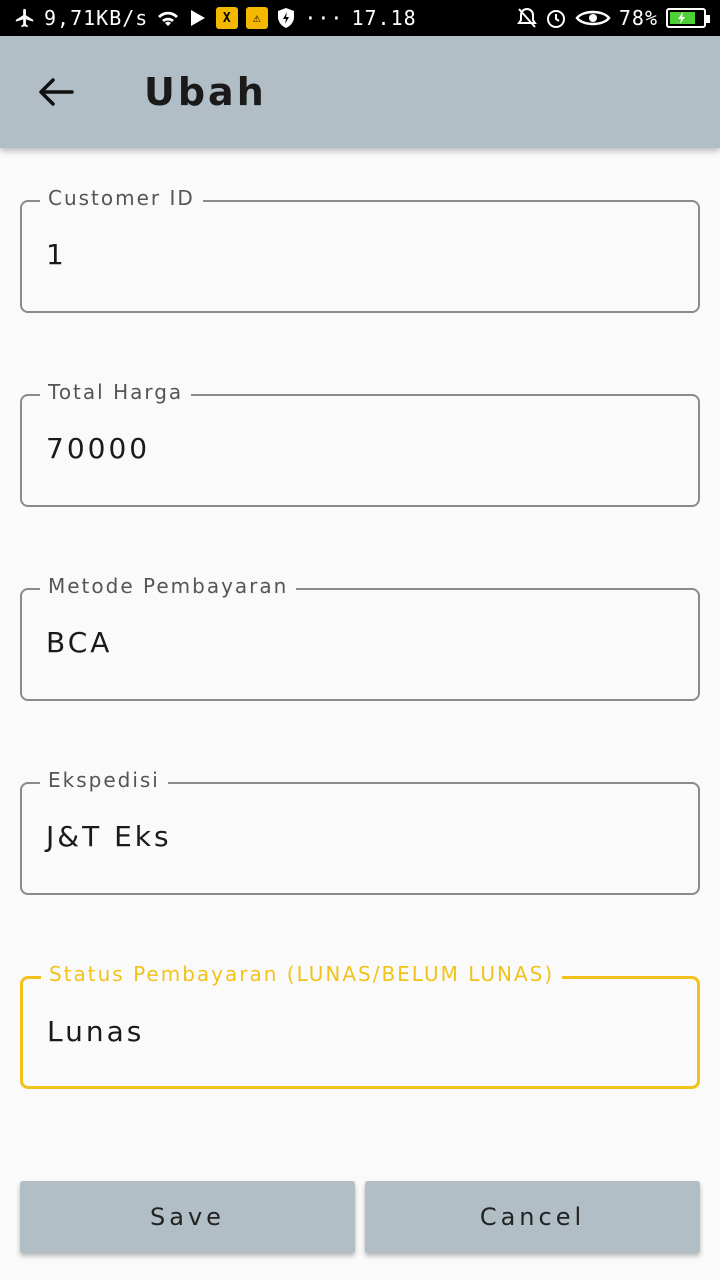 This screenshot has width=720, height=1280. I want to click on alarm-icon, so click(556, 18).